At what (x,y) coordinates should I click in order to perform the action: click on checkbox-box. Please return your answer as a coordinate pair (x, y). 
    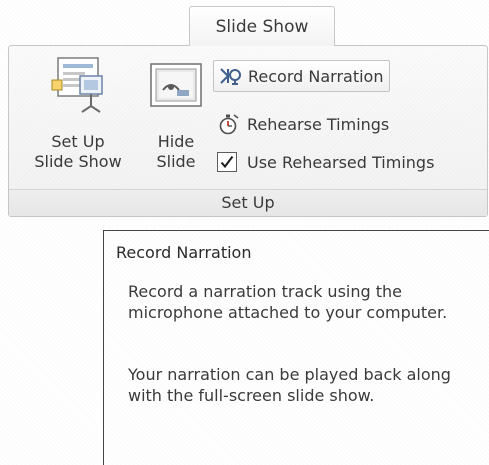
    Looking at the image, I should click on (227, 162).